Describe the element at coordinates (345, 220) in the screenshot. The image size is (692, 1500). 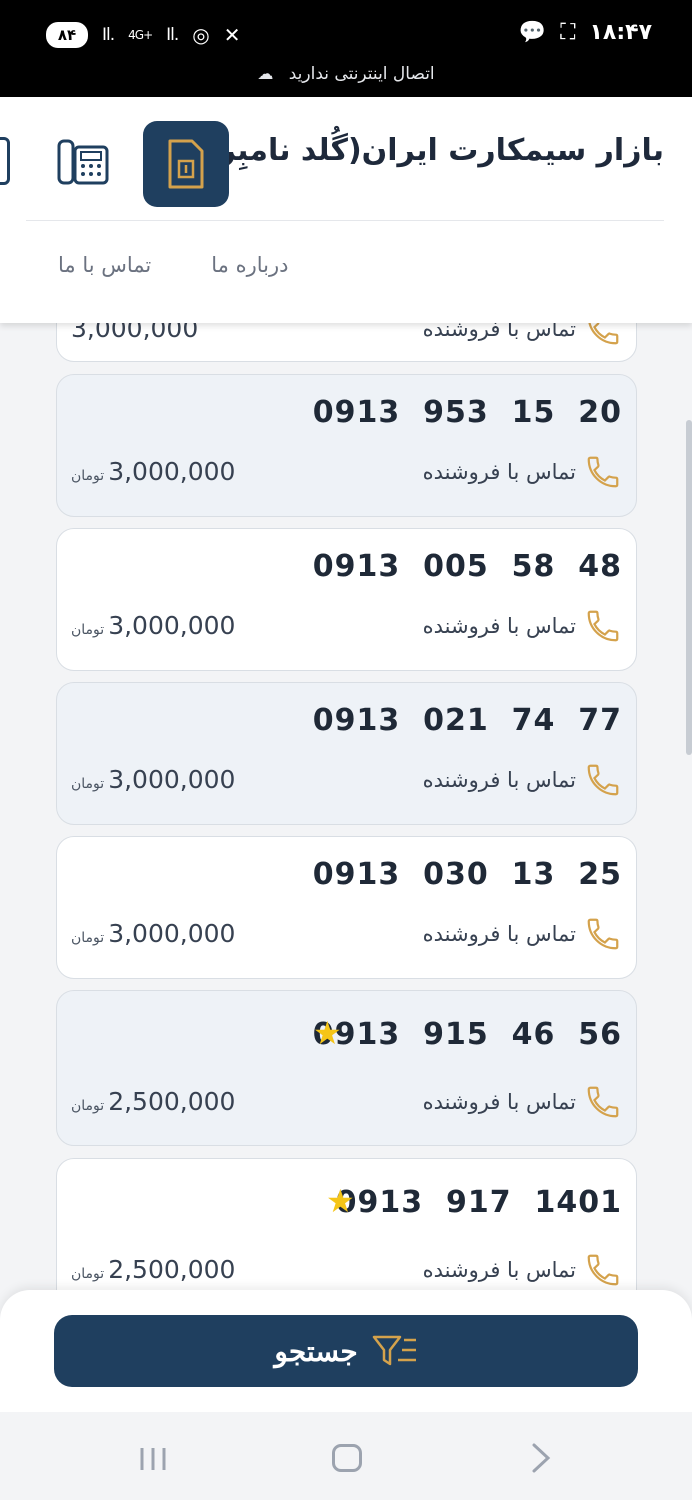
I see `header-divider` at that location.